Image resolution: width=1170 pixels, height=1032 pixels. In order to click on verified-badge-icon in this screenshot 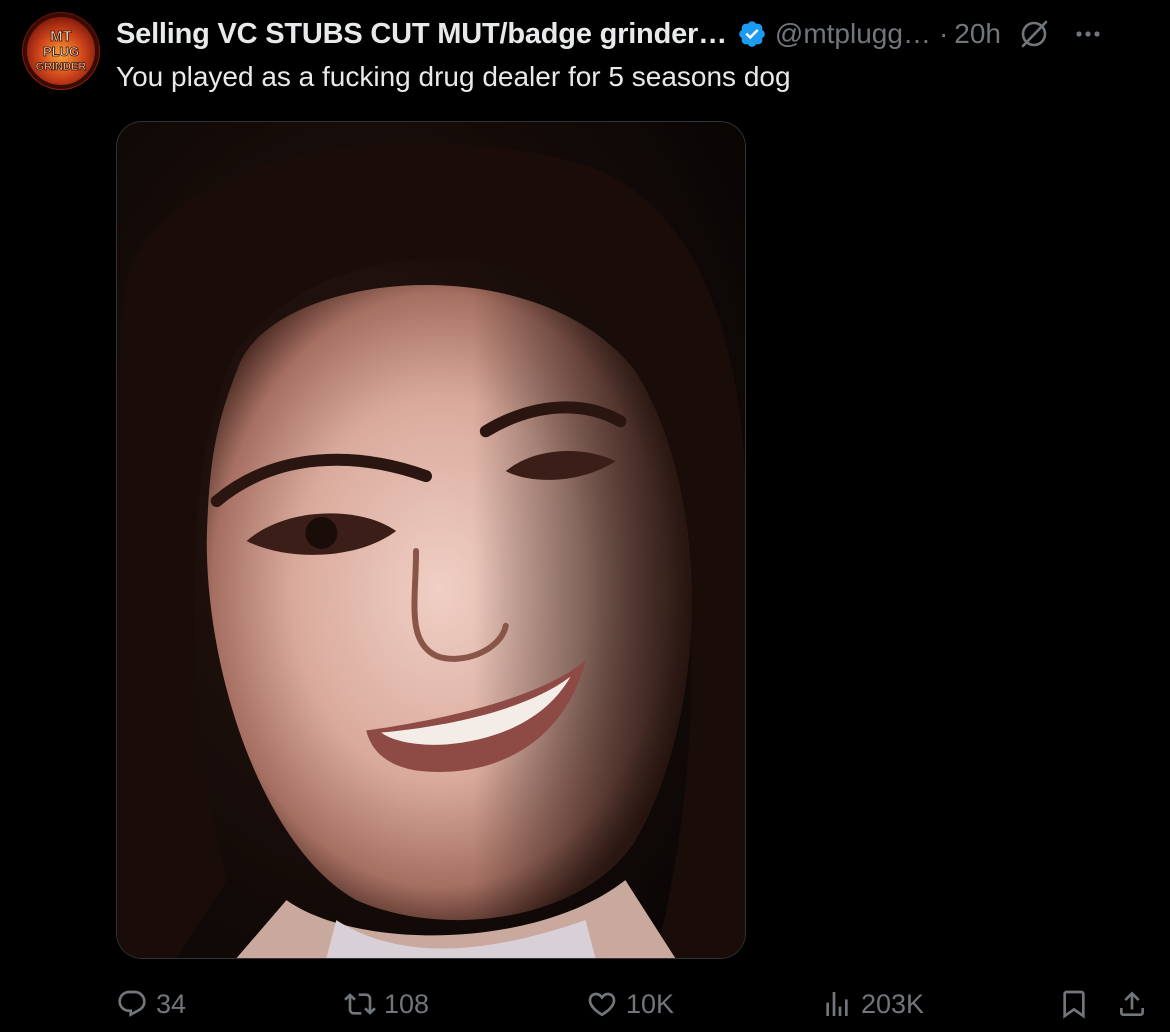, I will do `click(752, 34)`.